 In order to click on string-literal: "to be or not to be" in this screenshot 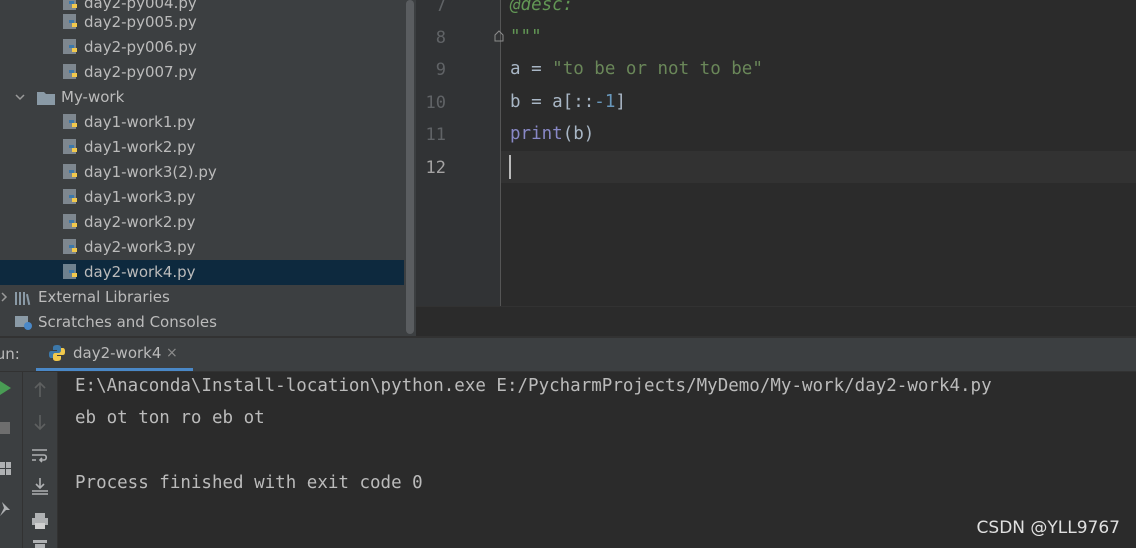, I will do `click(657, 69)`.